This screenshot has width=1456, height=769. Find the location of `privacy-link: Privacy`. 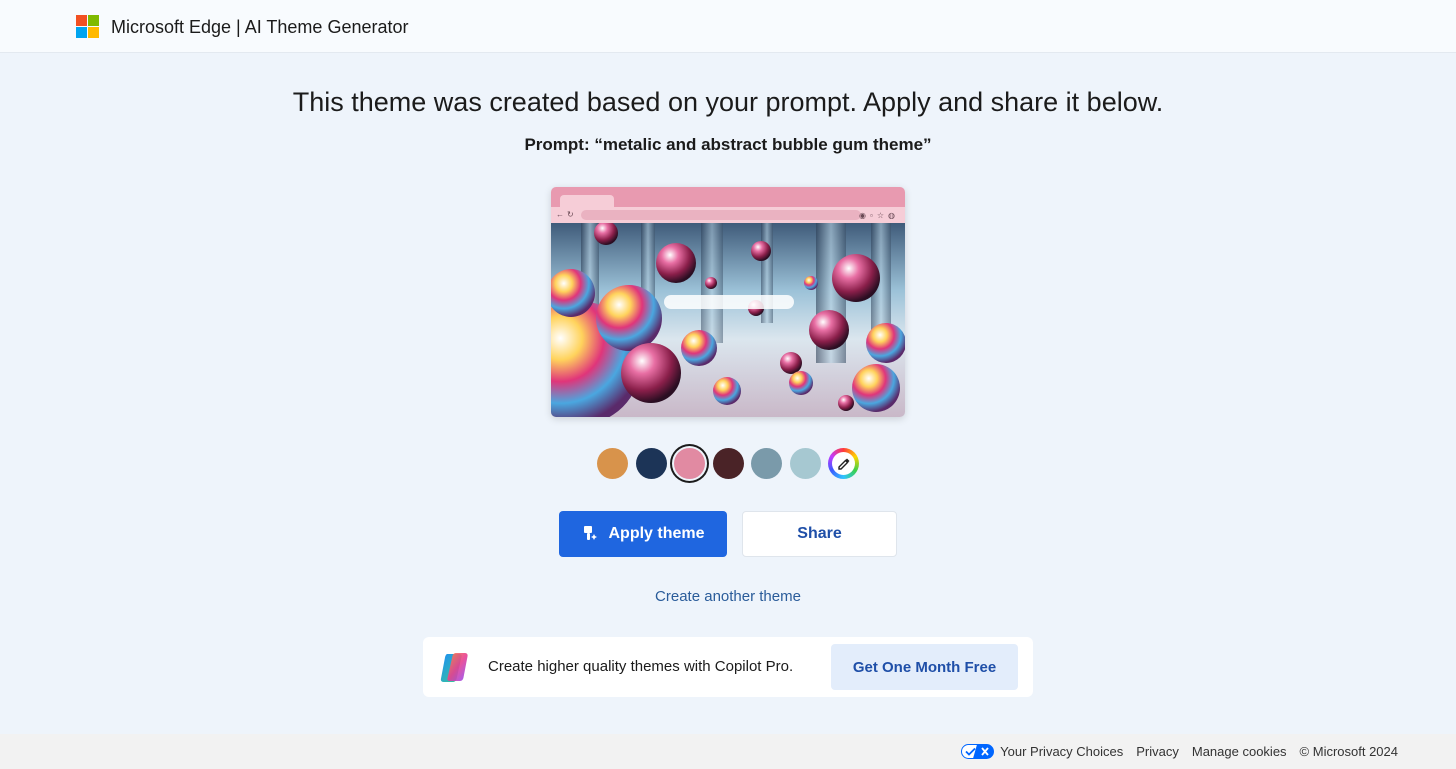

privacy-link: Privacy is located at coordinates (1157, 751).